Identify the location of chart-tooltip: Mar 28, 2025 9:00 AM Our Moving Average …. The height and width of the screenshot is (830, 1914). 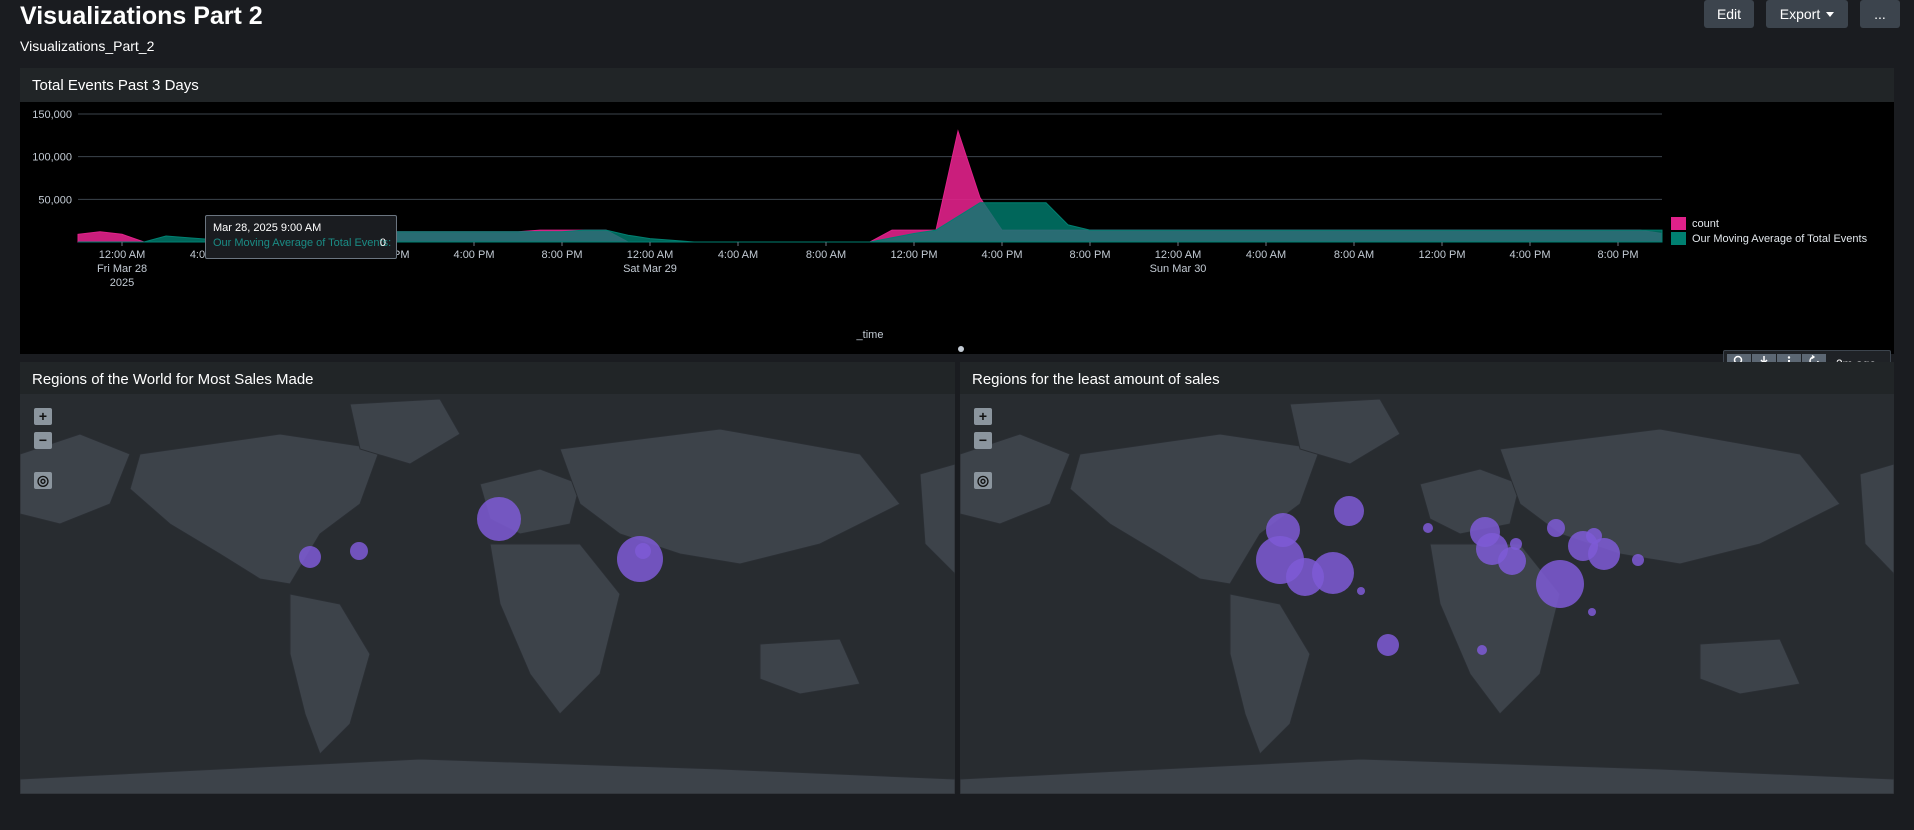
(301, 237).